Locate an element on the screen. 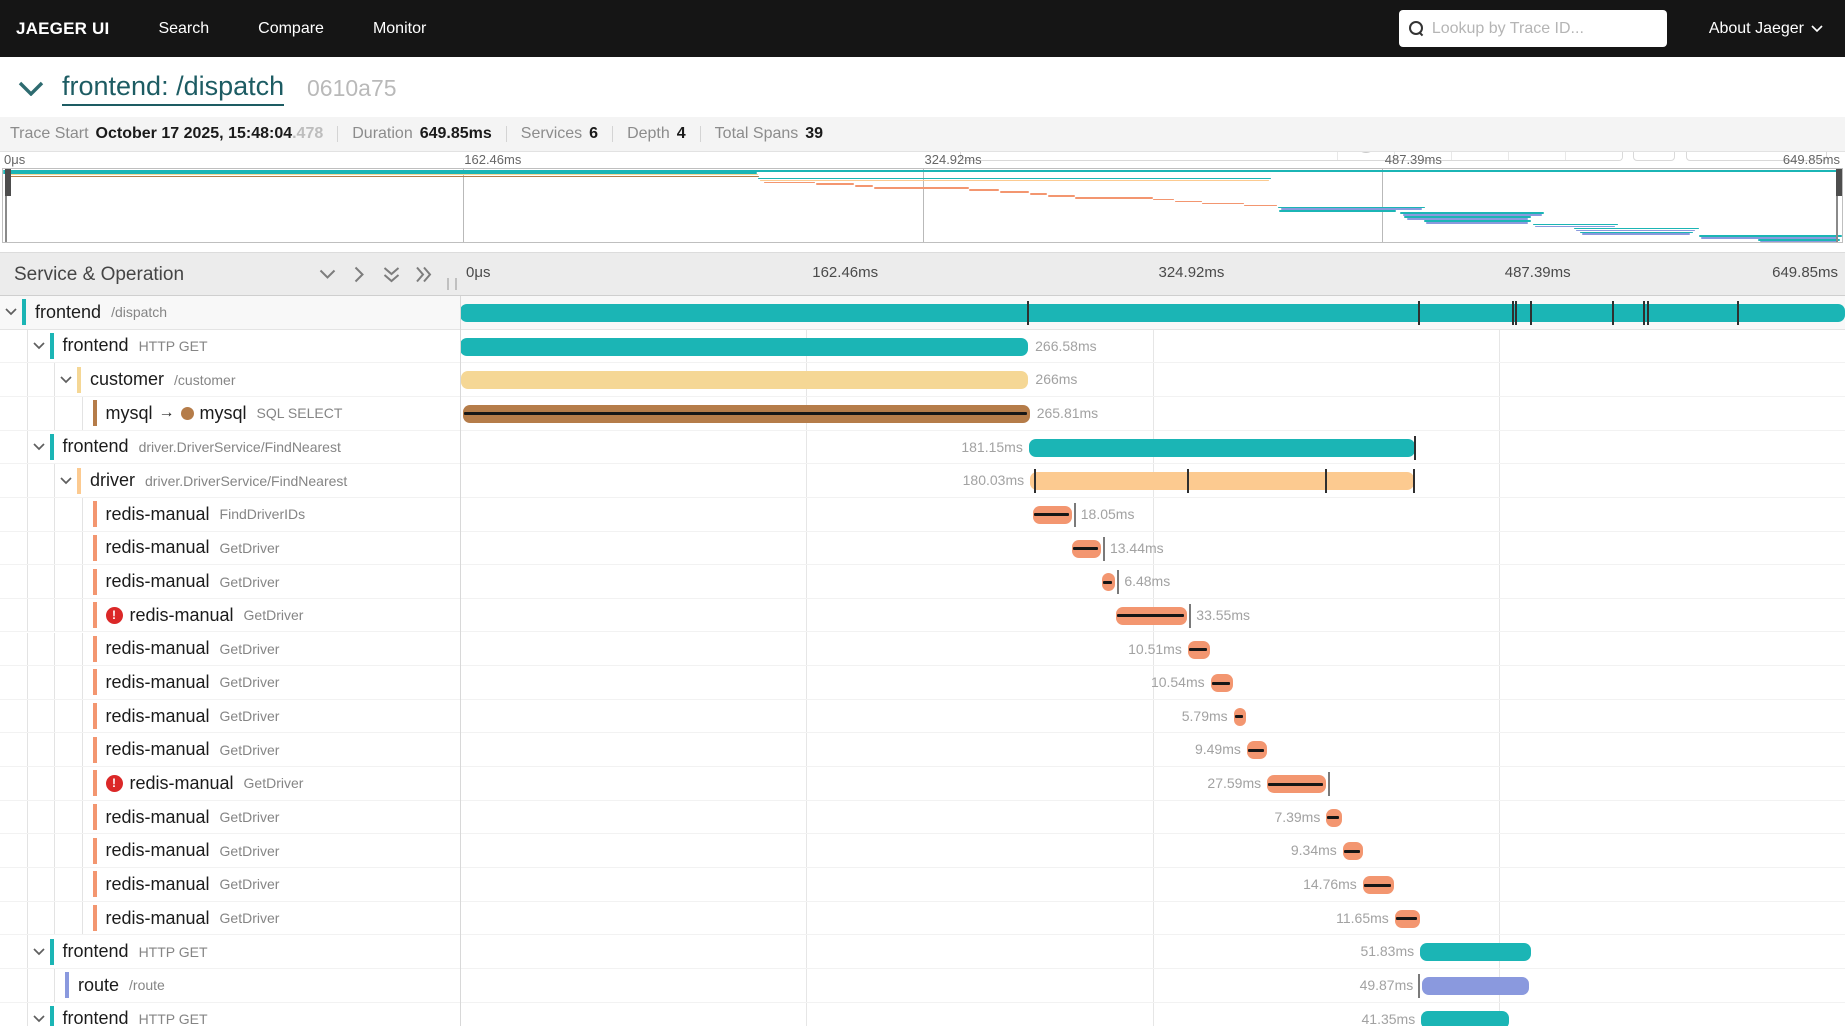  about-jaeger-label: About Jaeger is located at coordinates (1756, 28).